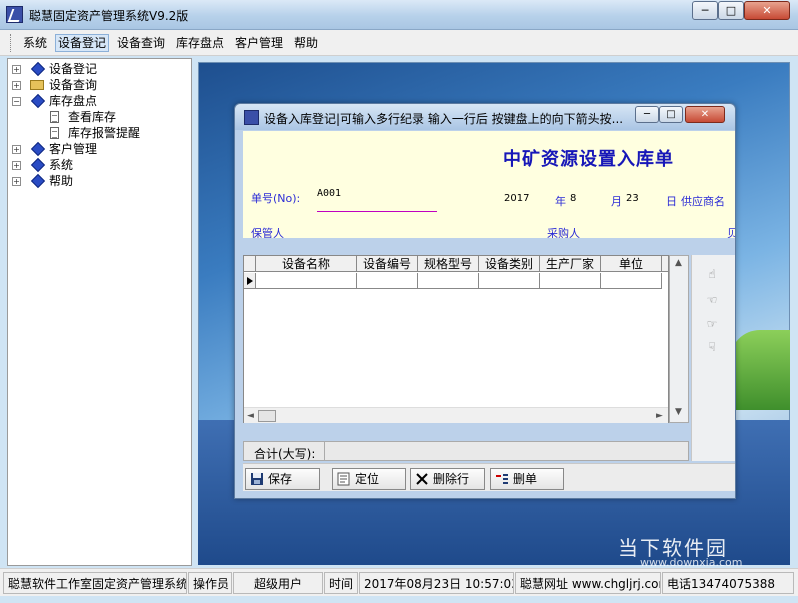 This screenshot has width=798, height=603. I want to click on dialog-title-bar: 设备入库登记|可输入多行纪录 输入一行后 按键盘上的向下箭头按... ─ □ ✕, so click(485, 117).